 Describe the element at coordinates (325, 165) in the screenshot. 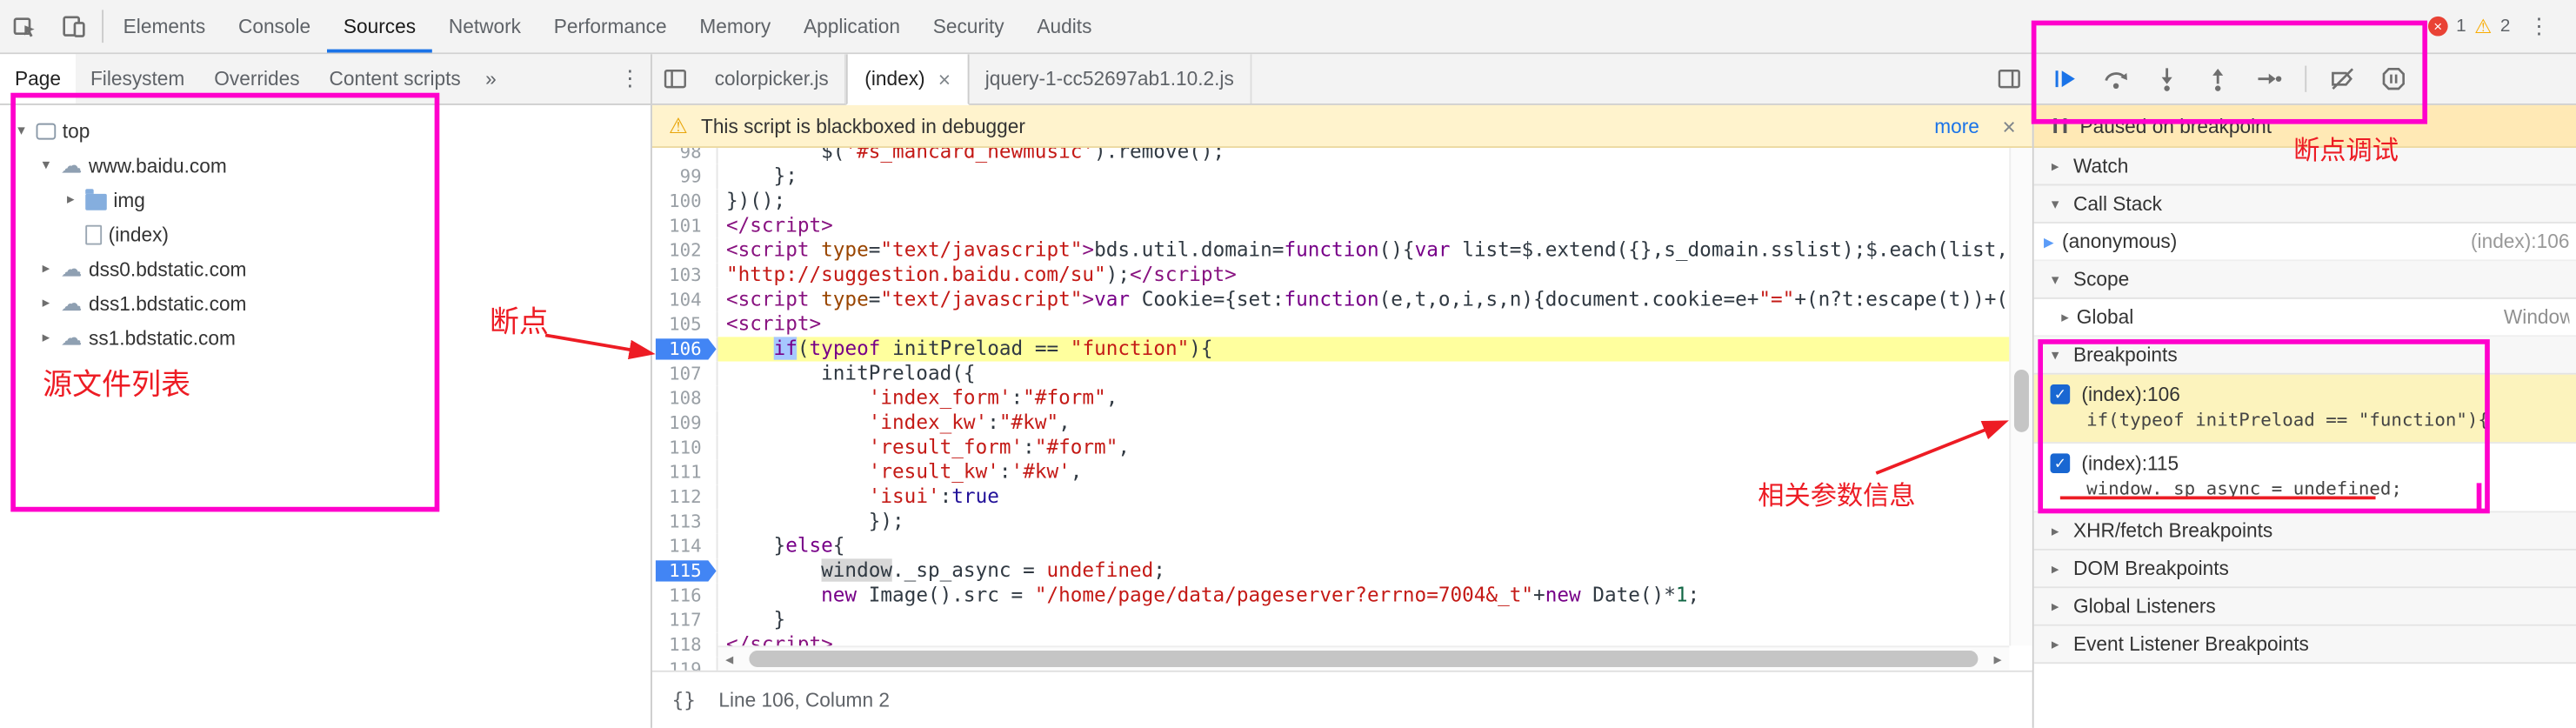

I see `tree-item-www-baidu-com: ▾ ☁ www.baidu.com` at that location.